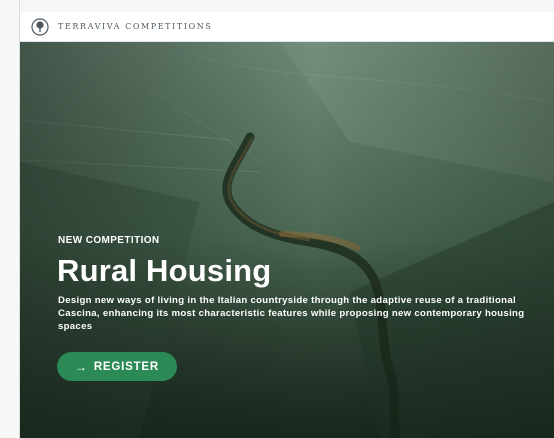 This screenshot has height=438, width=554. I want to click on window-edge, so click(10, 219).